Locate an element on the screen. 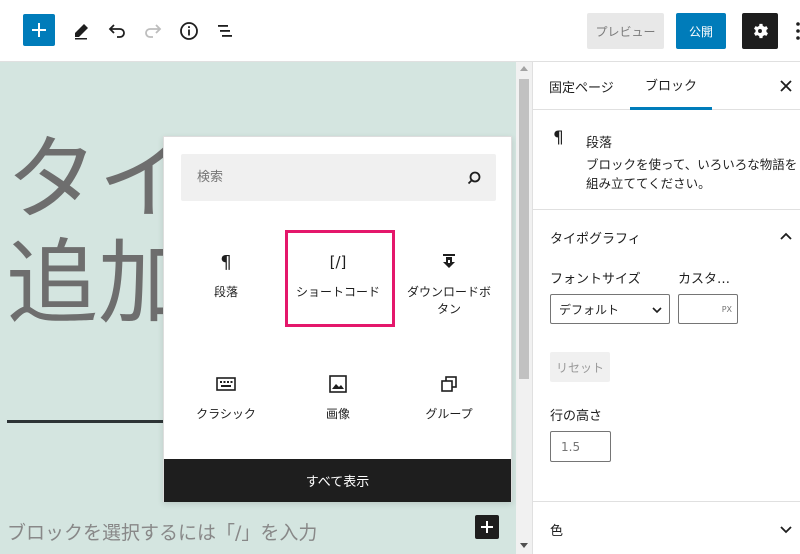 This screenshot has width=800, height=554. scroll-thumb is located at coordinates (524, 229).